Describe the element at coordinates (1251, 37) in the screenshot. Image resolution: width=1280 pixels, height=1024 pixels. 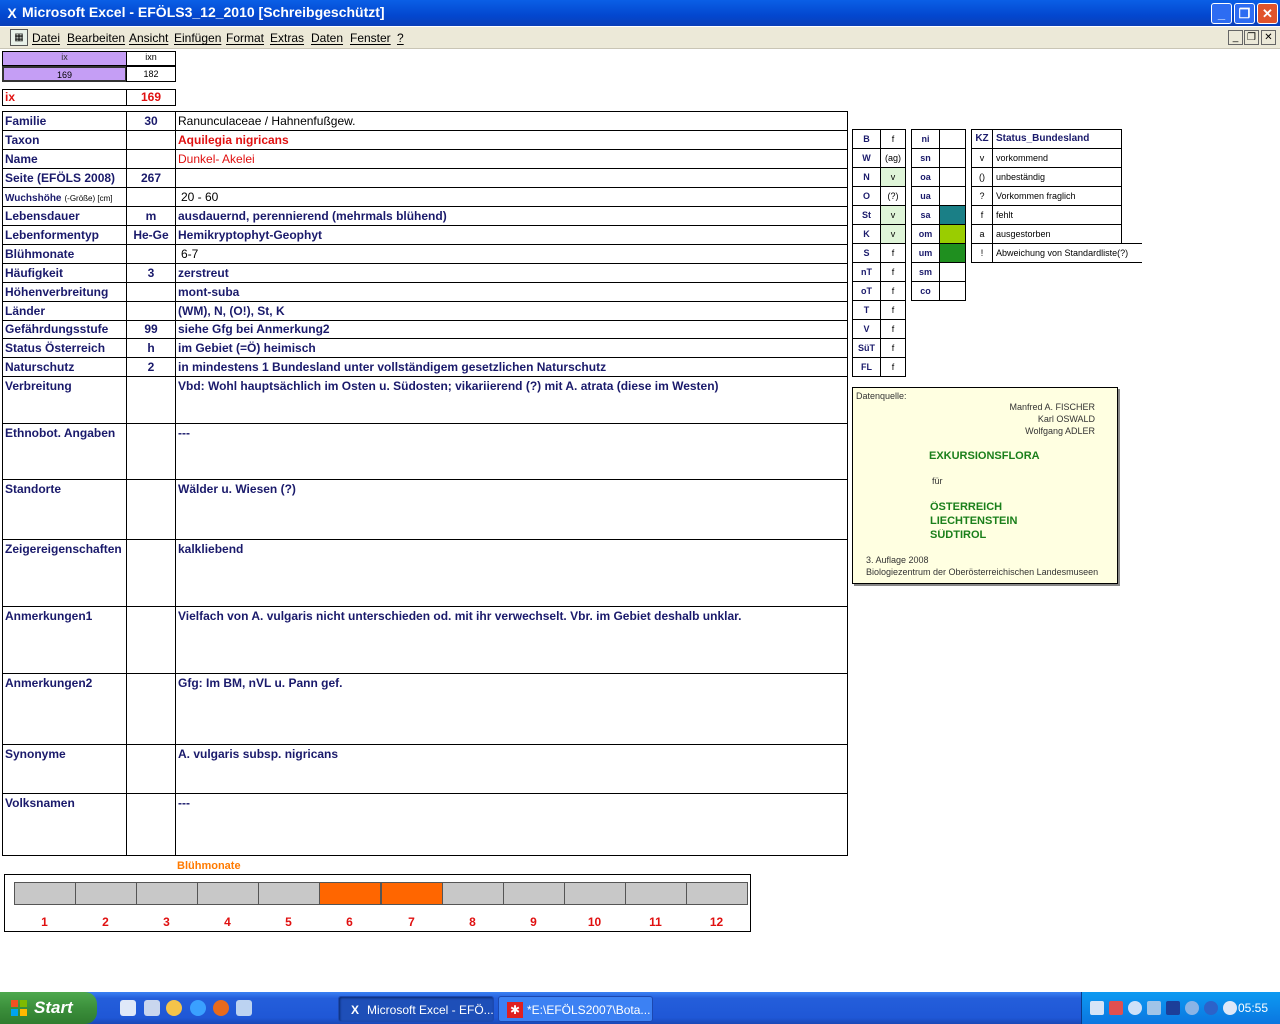
I see `doc-restore-button: ❐` at that location.